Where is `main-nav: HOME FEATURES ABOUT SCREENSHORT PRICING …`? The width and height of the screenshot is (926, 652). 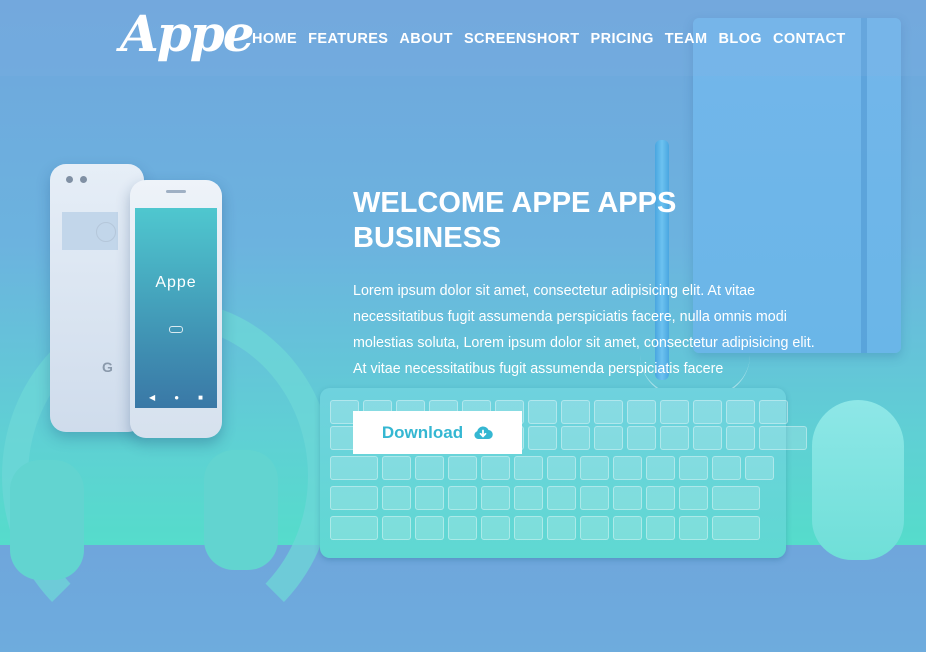
main-nav: HOME FEATURES ABOUT SCREENSHORT PRICING … is located at coordinates (549, 39).